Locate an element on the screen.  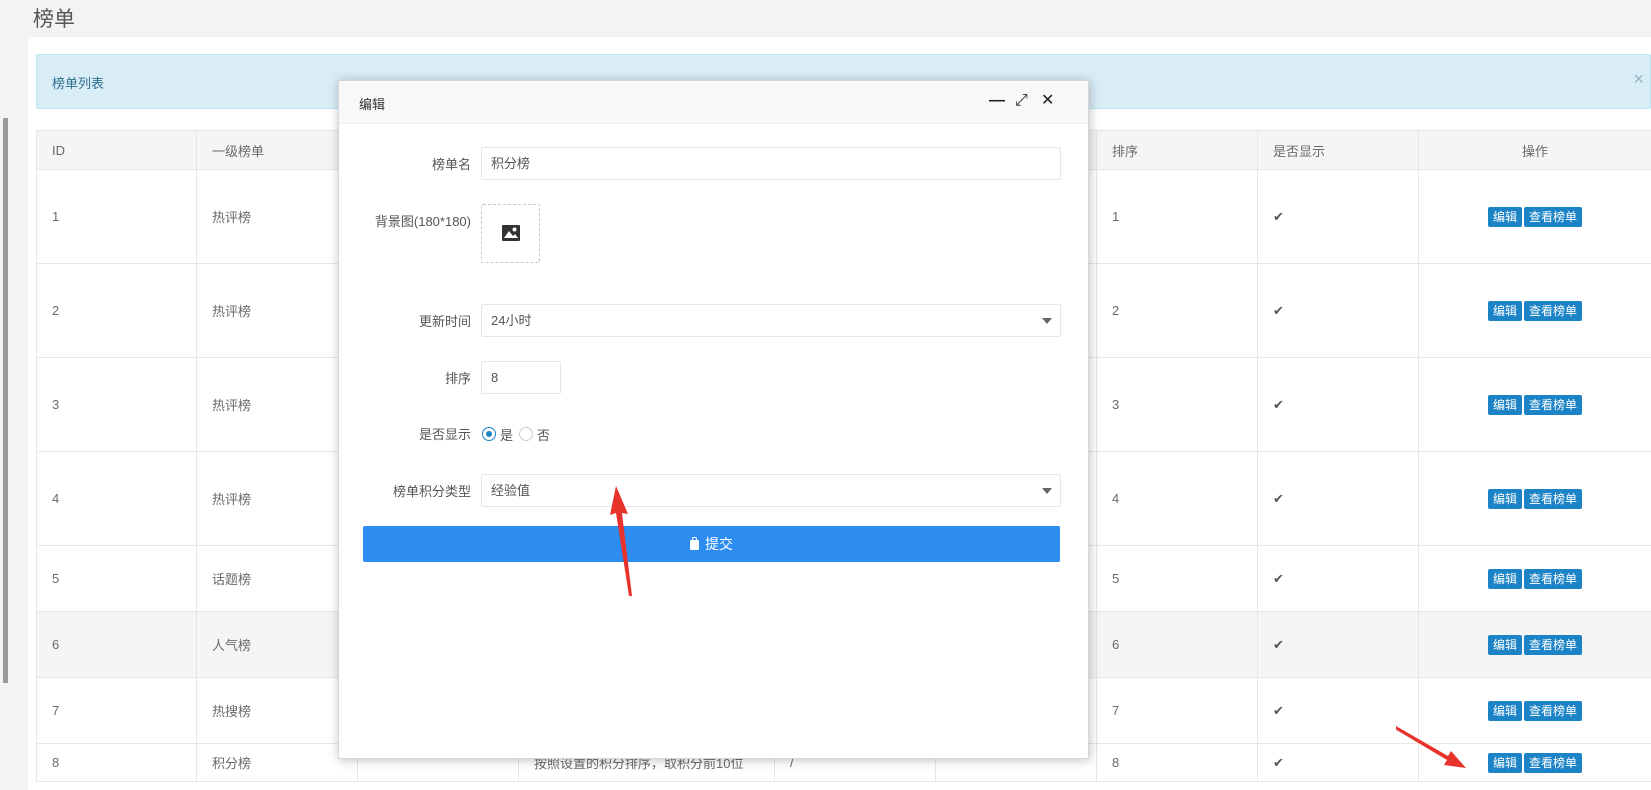
cell-sort: 7 is located at coordinates (1177, 710).